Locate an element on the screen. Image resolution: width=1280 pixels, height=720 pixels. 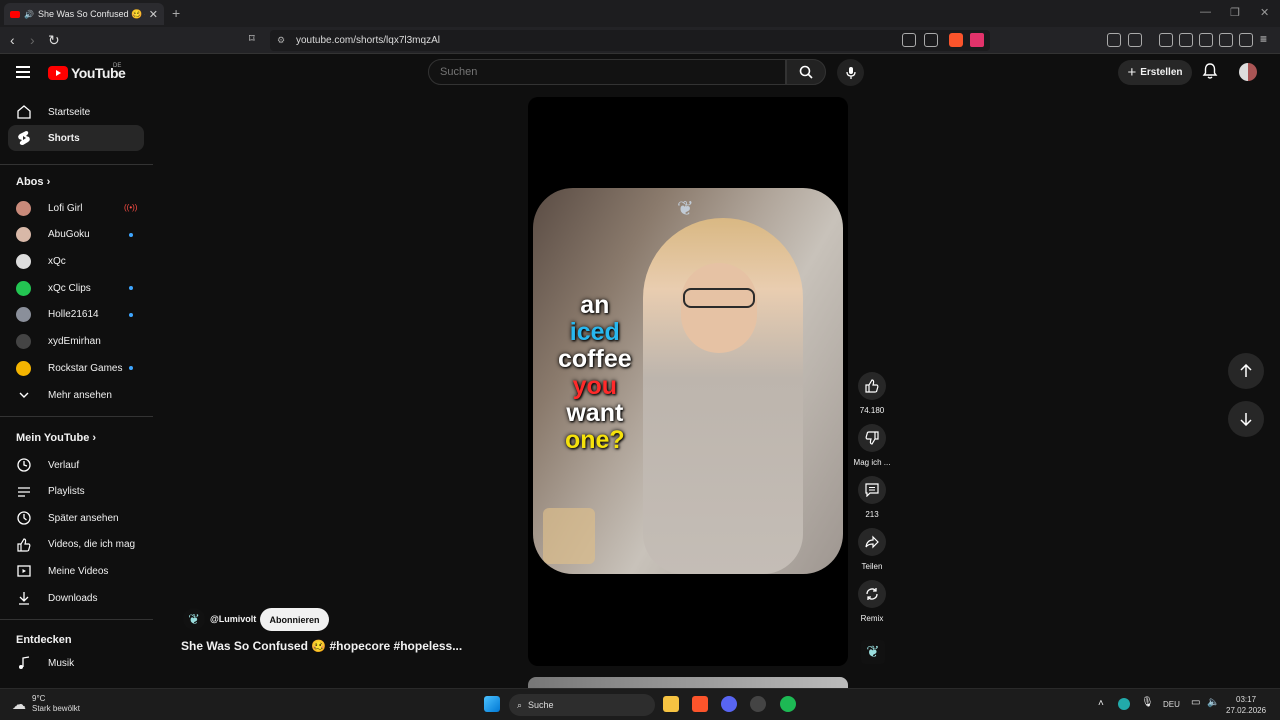
share-page-icon is located at coordinates (931, 40).